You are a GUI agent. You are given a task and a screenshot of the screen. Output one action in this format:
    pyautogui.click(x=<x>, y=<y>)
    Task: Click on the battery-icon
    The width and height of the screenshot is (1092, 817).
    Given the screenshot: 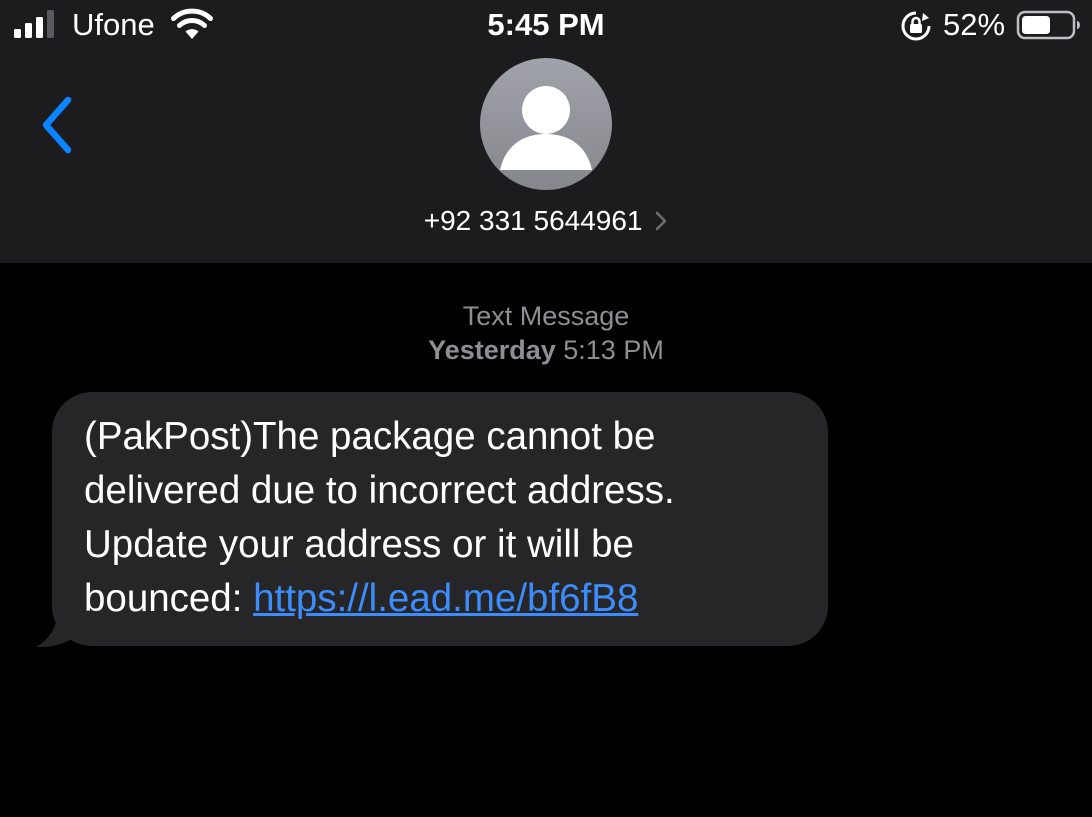 What is the action you would take?
    pyautogui.click(x=1048, y=25)
    